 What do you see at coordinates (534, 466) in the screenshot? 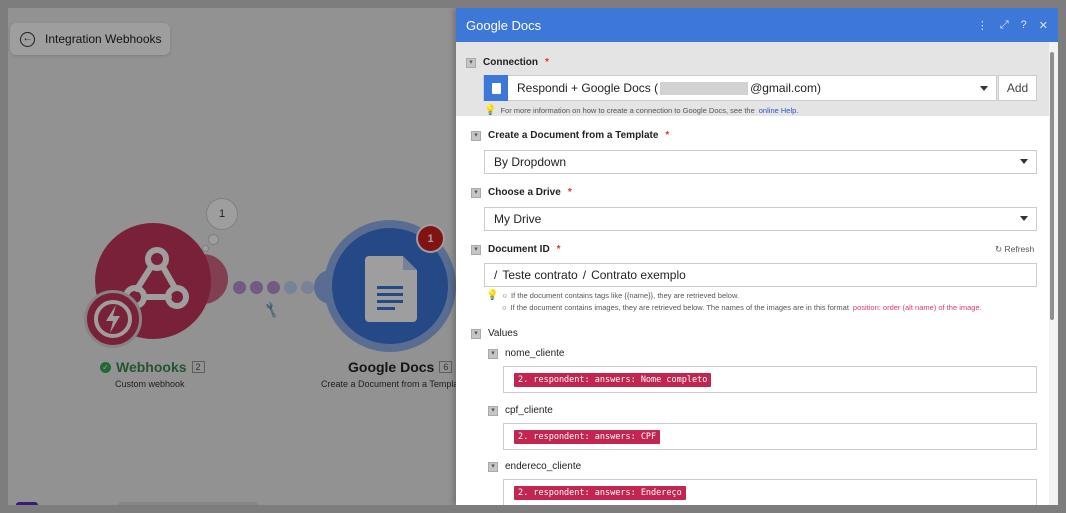
I see `value-item-label: ▾ endereco_cliente` at bounding box center [534, 466].